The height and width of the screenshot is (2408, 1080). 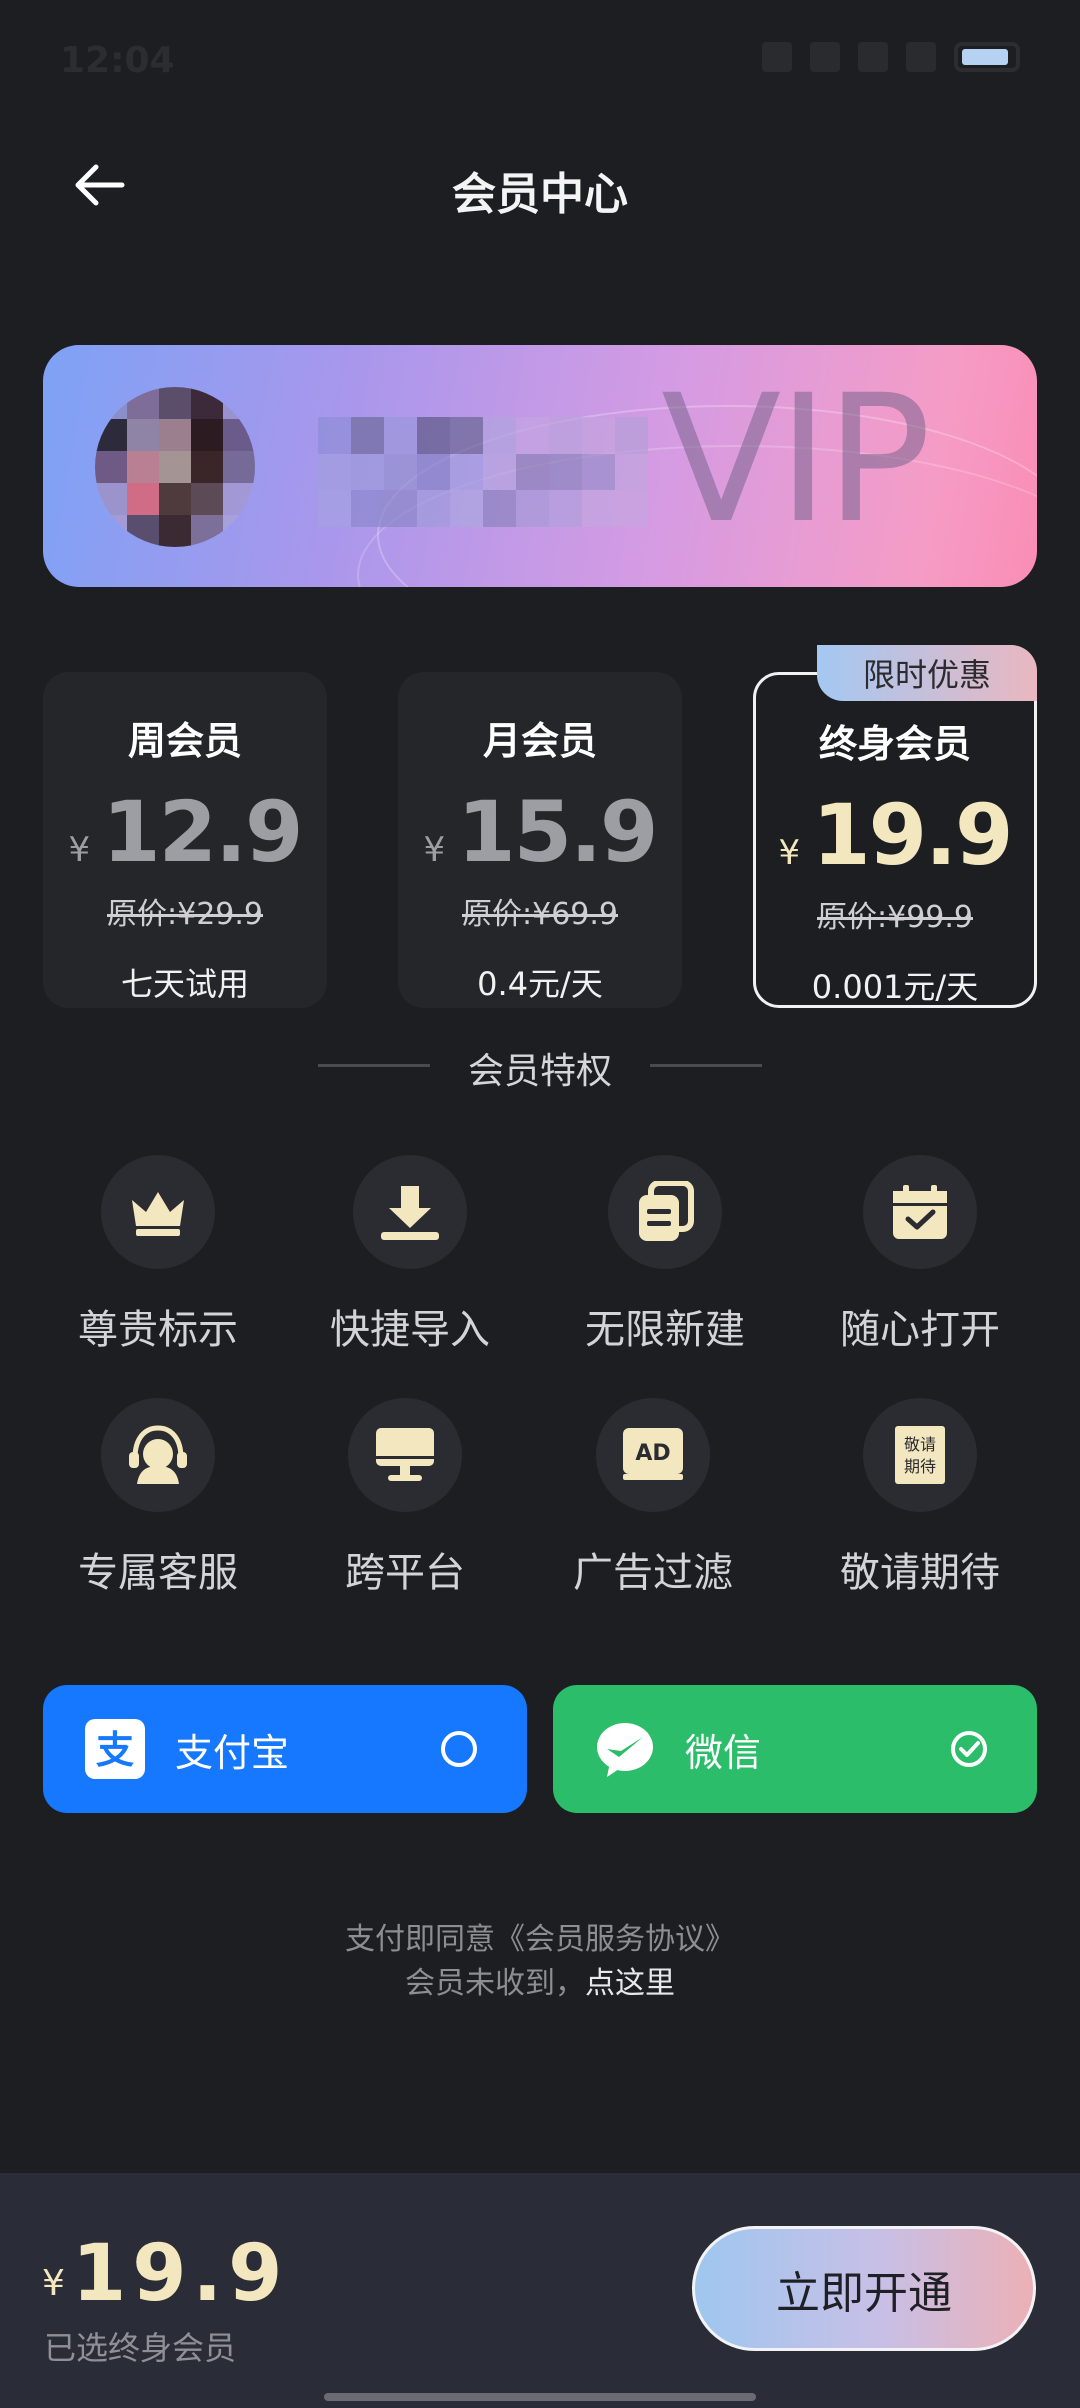 What do you see at coordinates (969, 1749) in the screenshot?
I see `radio-checked-icon` at bounding box center [969, 1749].